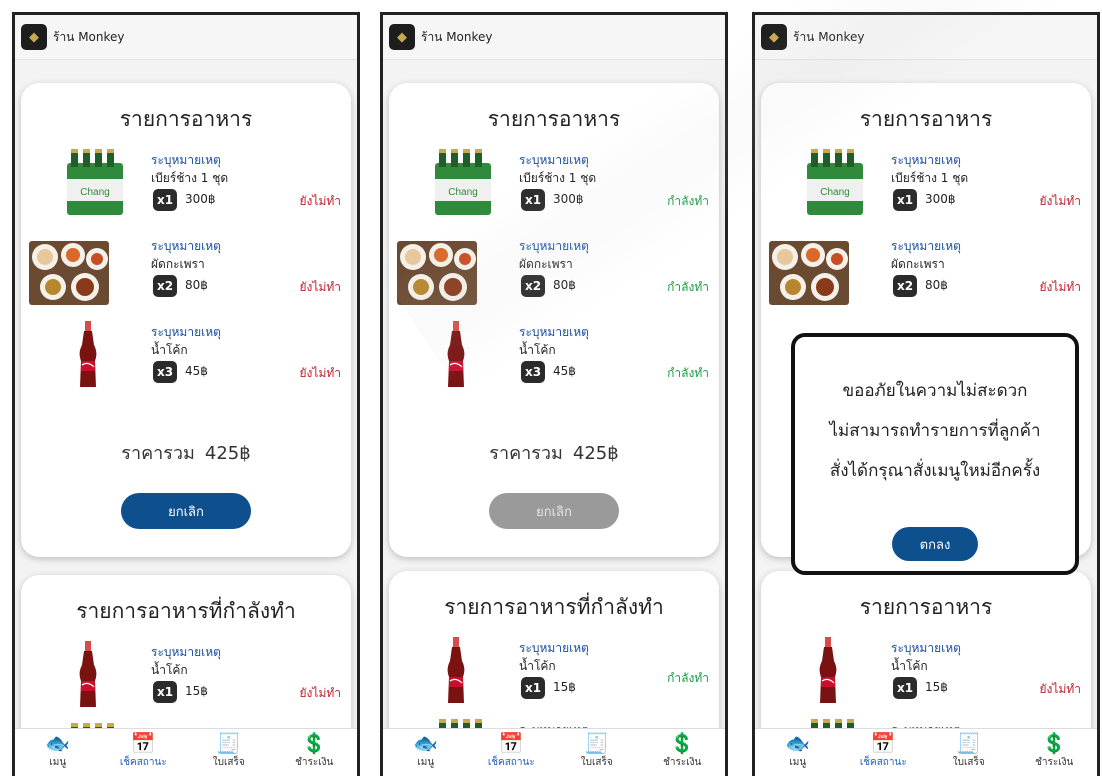 This screenshot has height=776, width=1102. Describe the element at coordinates (835, 183) in the screenshot. I see `chang-beer-image` at that location.